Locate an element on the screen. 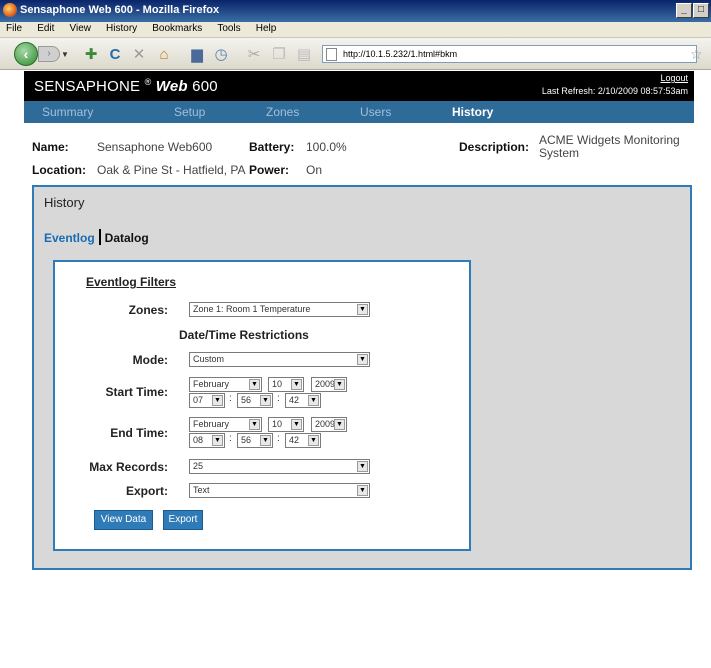 This screenshot has width=711, height=668. device-location: Oak & Pine St - Hatfield, PA is located at coordinates (171, 170).